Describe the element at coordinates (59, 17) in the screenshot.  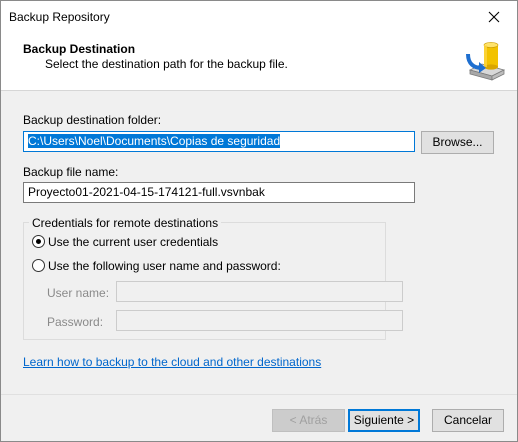
I see `window-title: Backup Repository` at that location.